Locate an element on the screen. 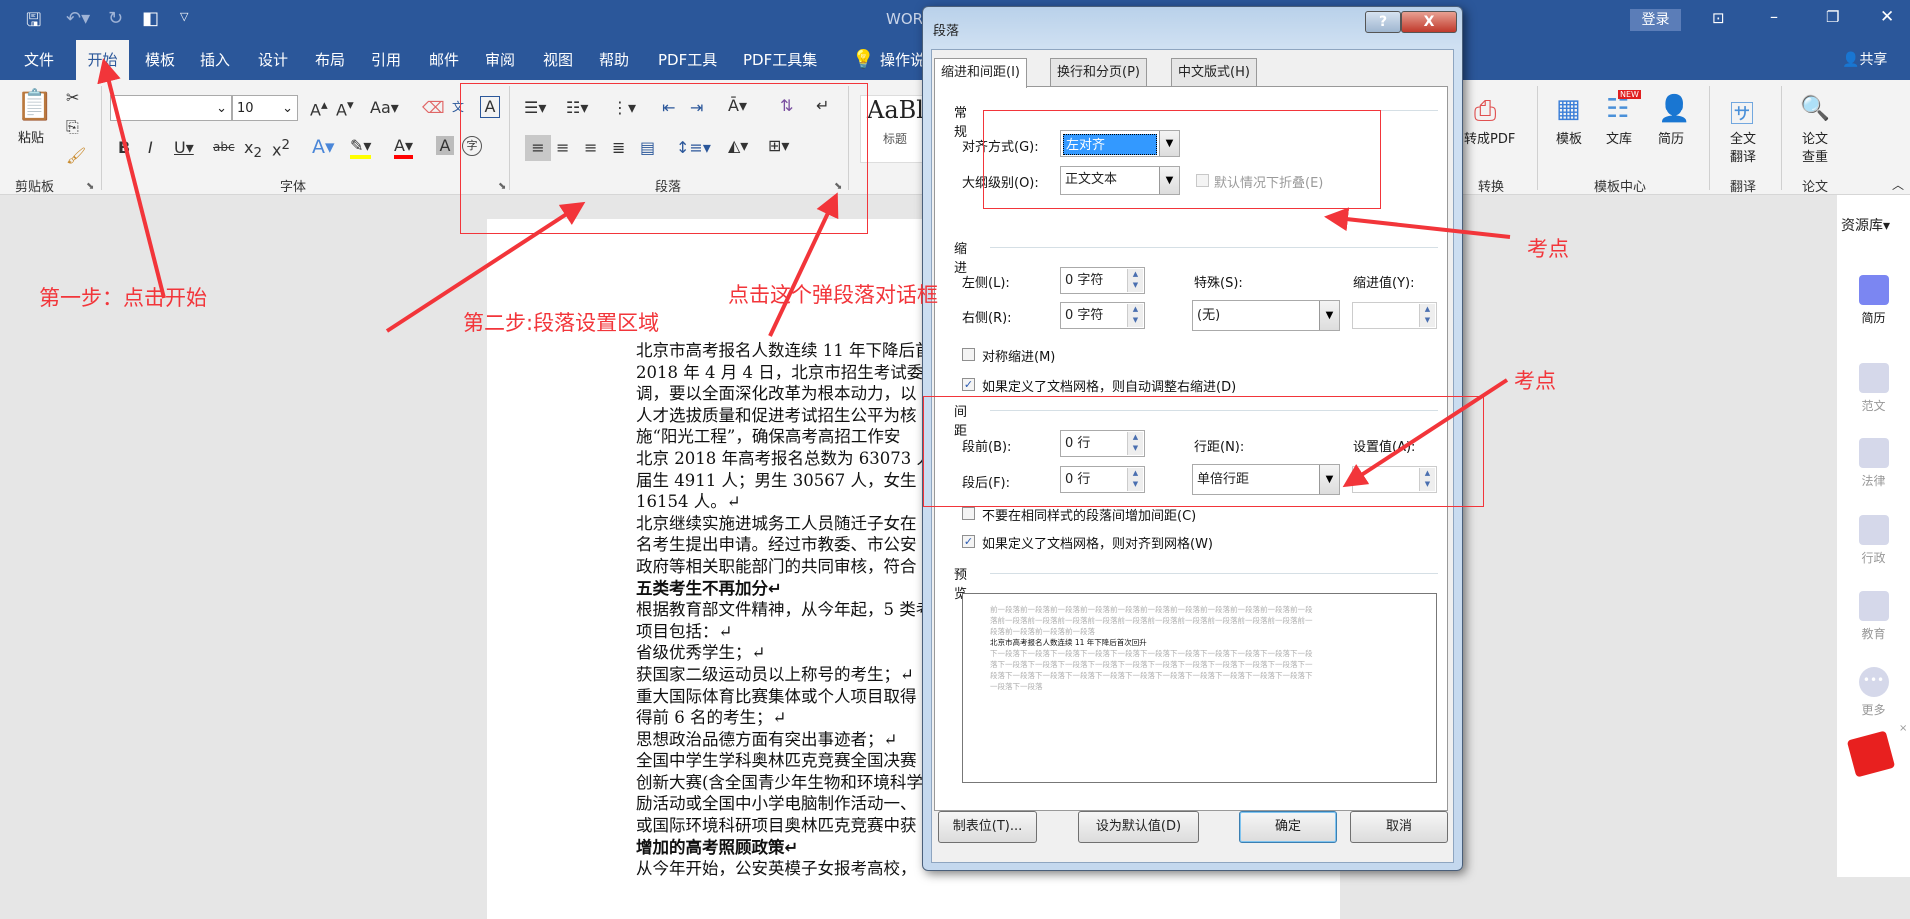 This screenshot has width=1910, height=919. help-button: ? is located at coordinates (1383, 22).